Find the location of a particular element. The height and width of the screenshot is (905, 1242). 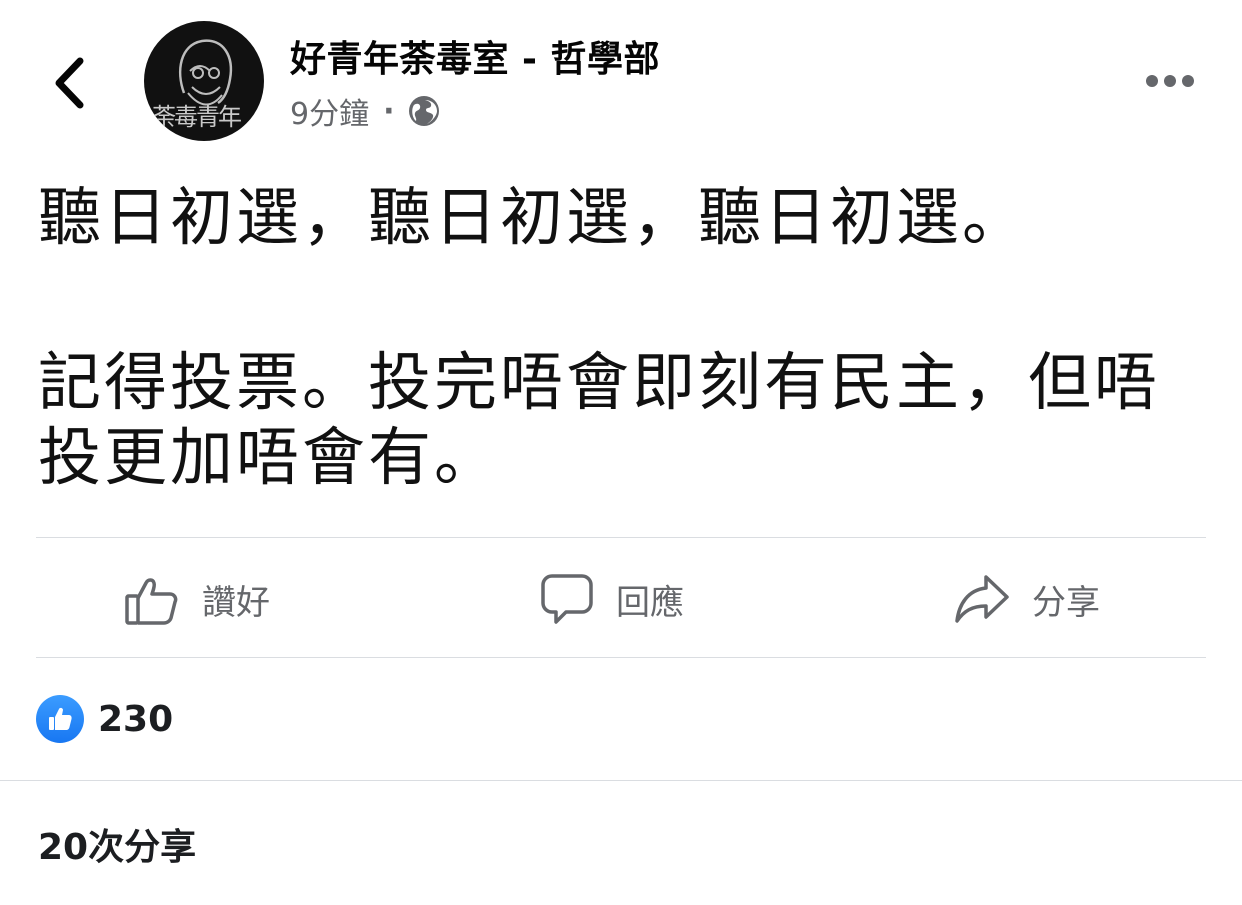

reaction-count: 230 is located at coordinates (136, 719).